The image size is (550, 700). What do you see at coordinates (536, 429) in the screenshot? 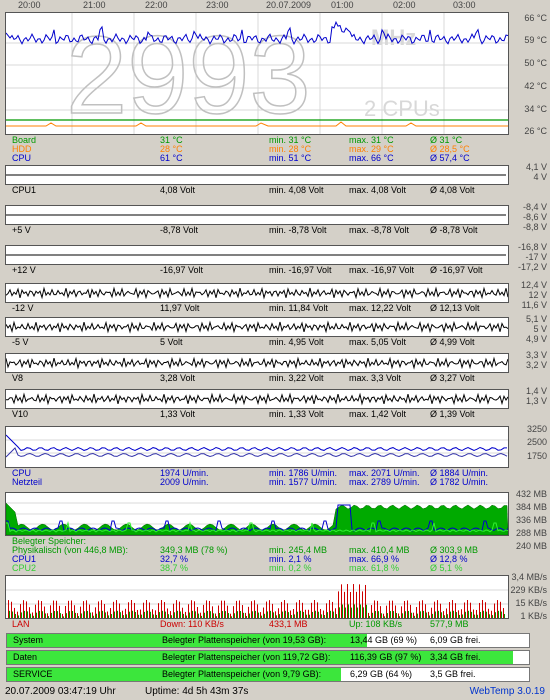
I see `fan-tick: 3250` at bounding box center [536, 429].